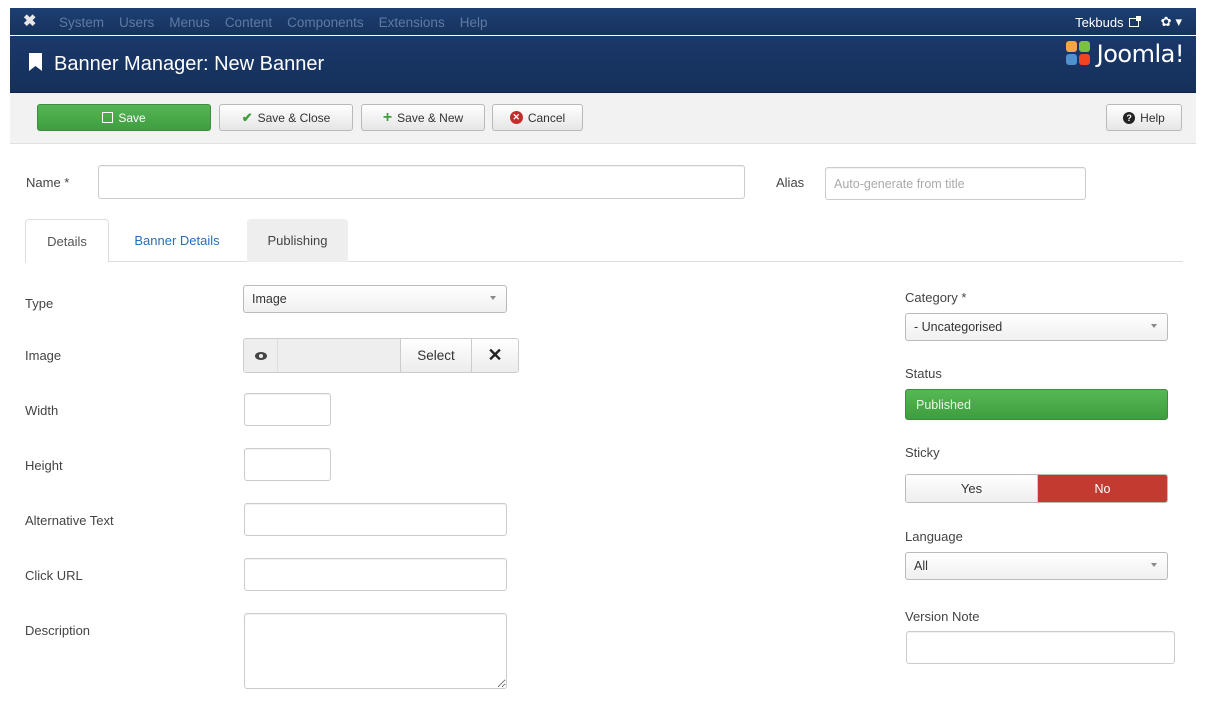 Image resolution: width=1207 pixels, height=703 pixels. Describe the element at coordinates (603, 64) in the screenshot. I see `title-bar: Banner Manager: New Banner Joomla!` at that location.